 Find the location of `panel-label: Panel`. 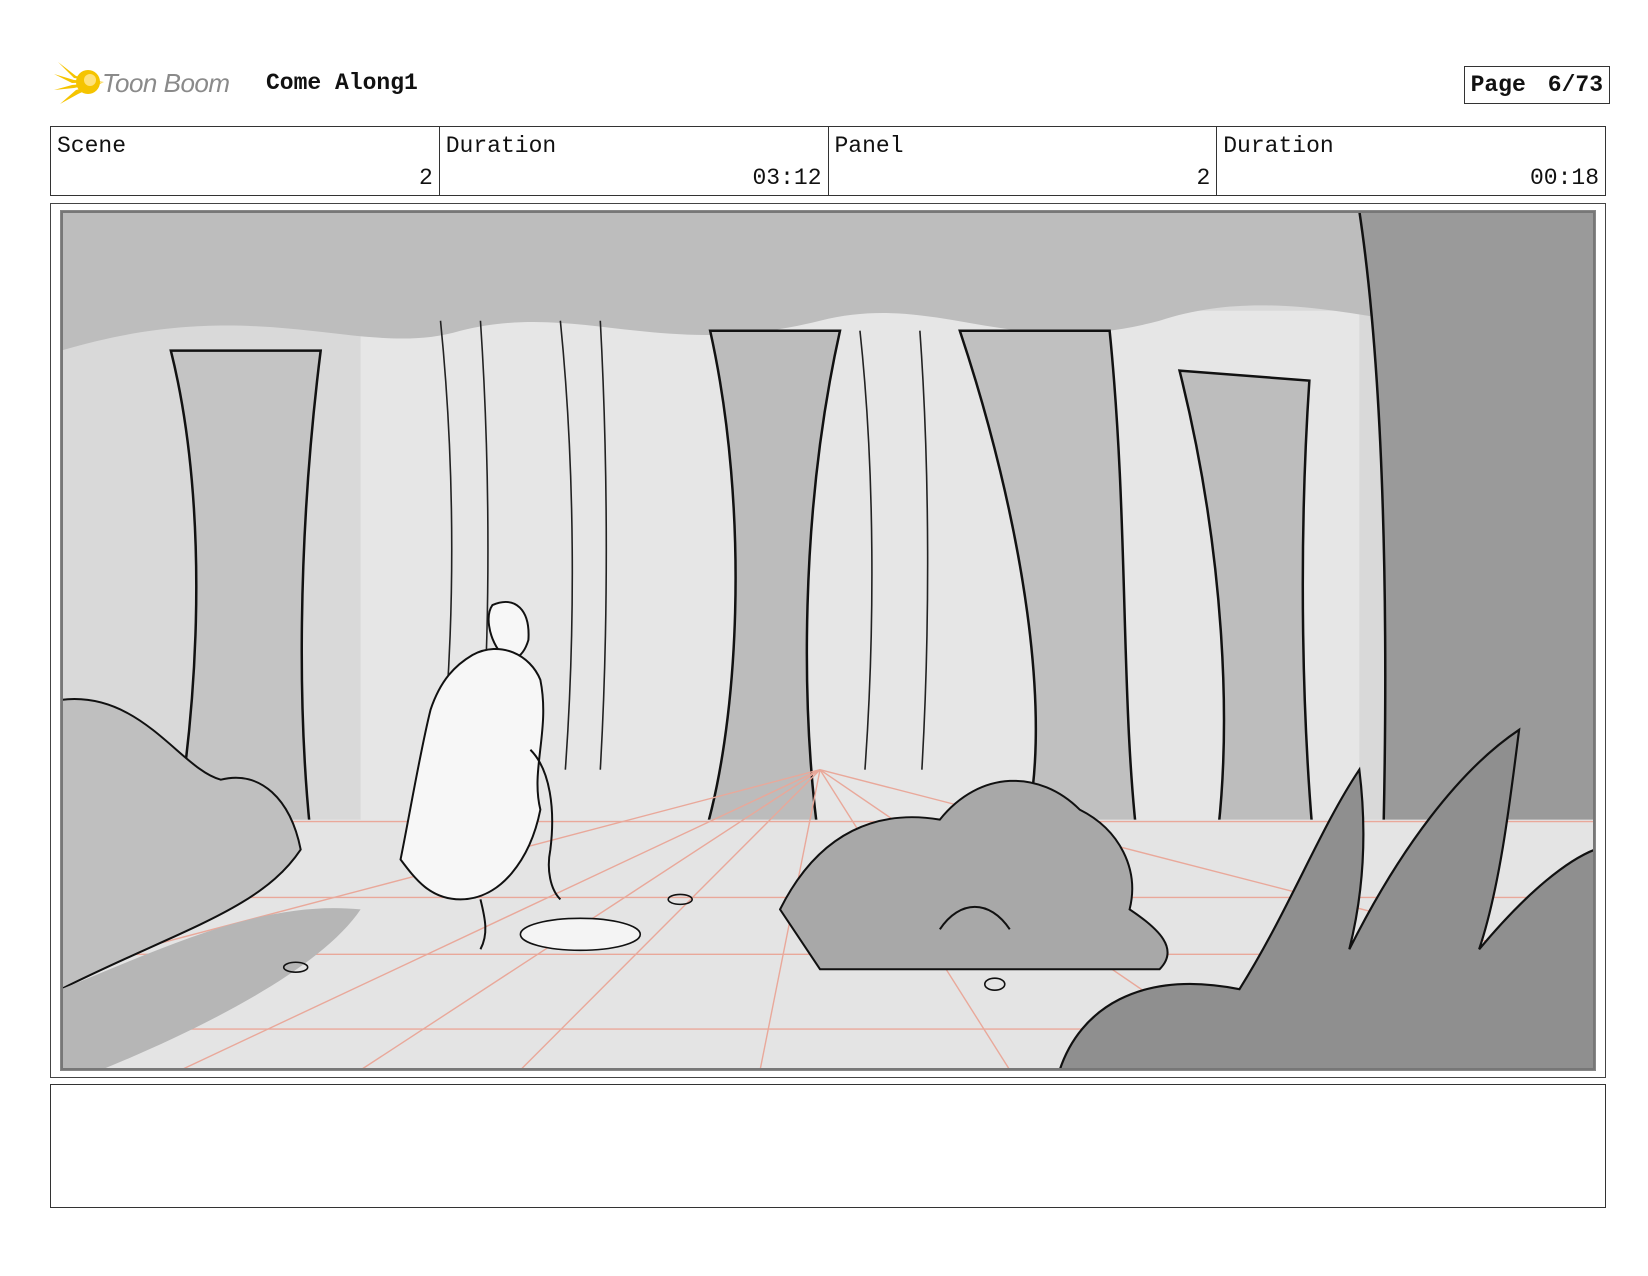

panel-label: Panel is located at coordinates (869, 146).